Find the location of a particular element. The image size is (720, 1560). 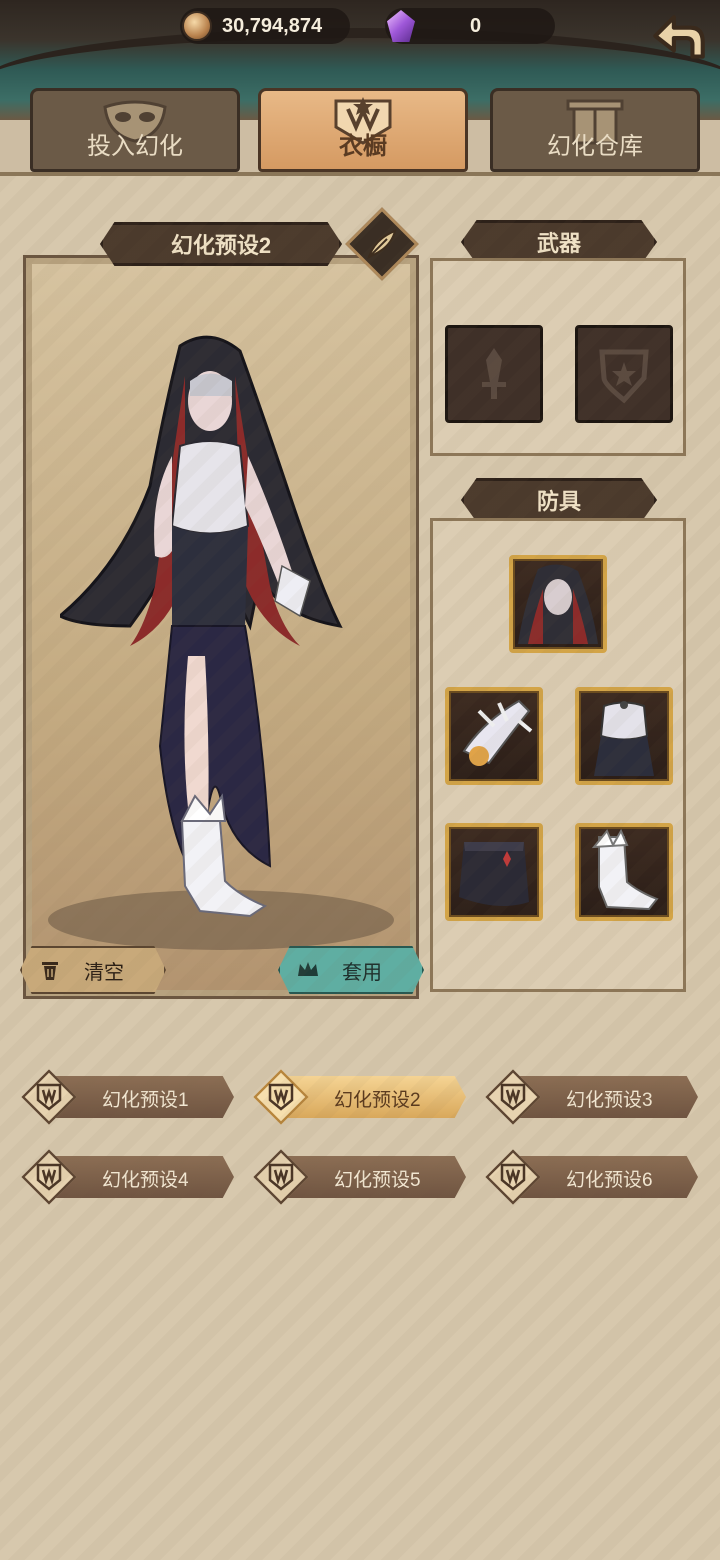

preset-tab-3: 幻化预设3 is located at coordinates (591, 1097).